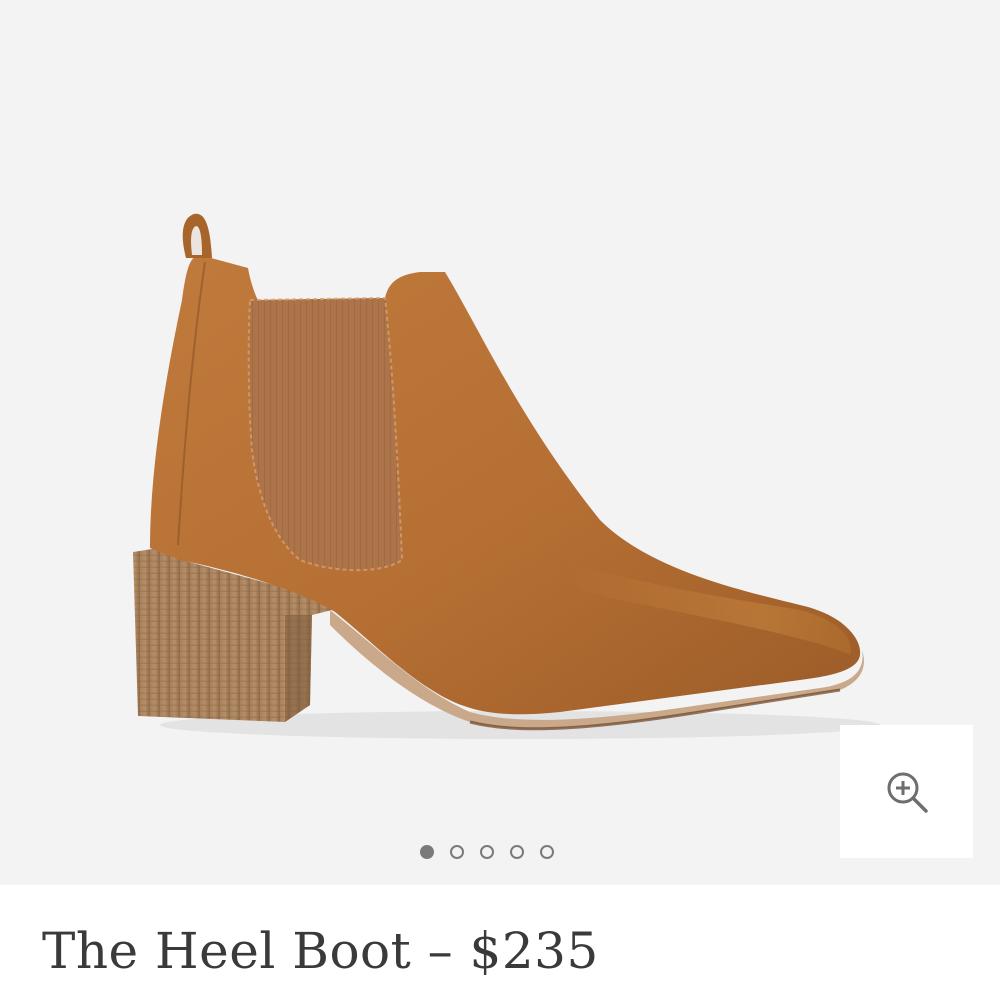 The image size is (1000, 1000). I want to click on gallery-pagination, so click(487, 852).